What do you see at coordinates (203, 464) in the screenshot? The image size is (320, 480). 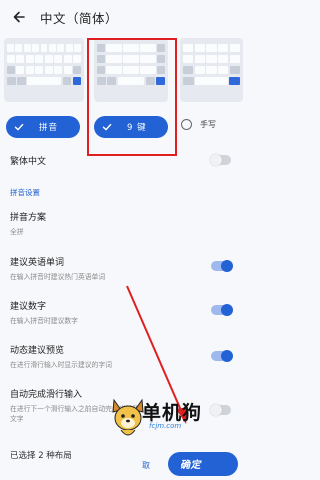 I see `watermark-pill: 确定` at bounding box center [203, 464].